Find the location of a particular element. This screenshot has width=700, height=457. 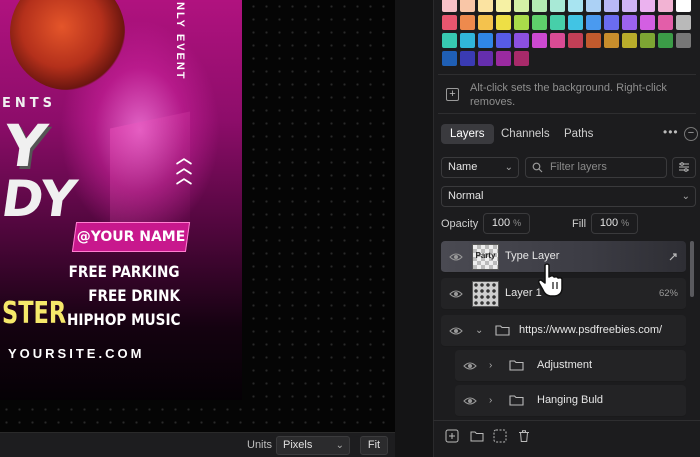

add-swatch-icon: + is located at coordinates (452, 94).